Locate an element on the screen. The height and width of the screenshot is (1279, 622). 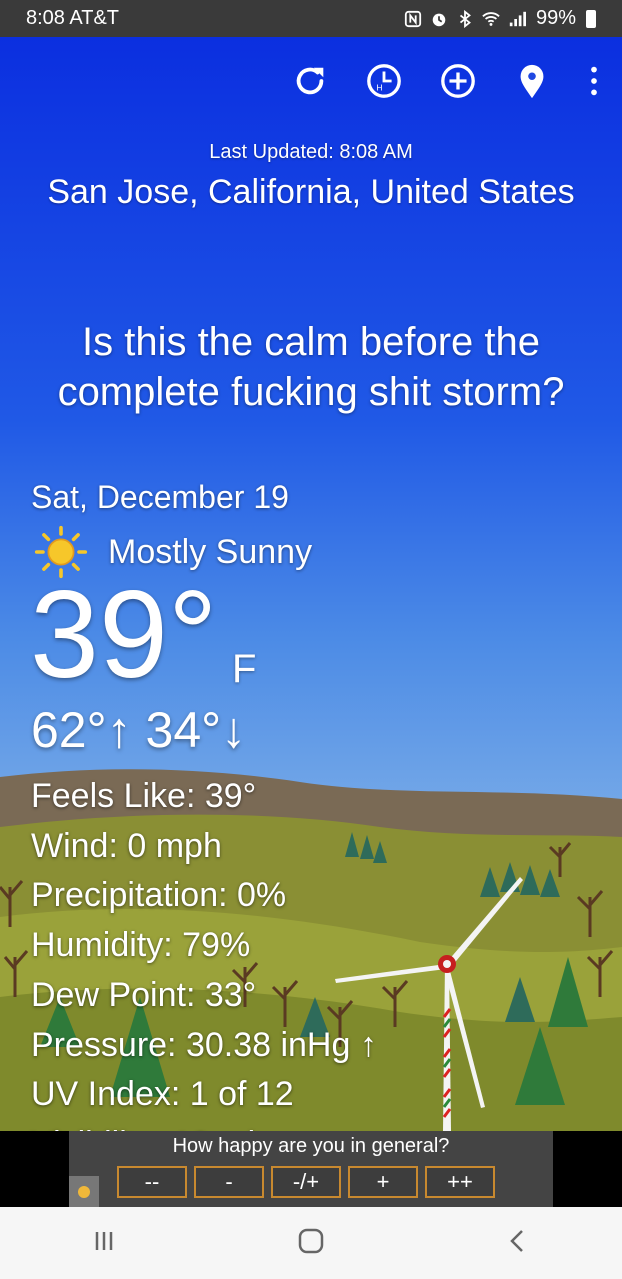
hourly-button: H is located at coordinates (384, 81).